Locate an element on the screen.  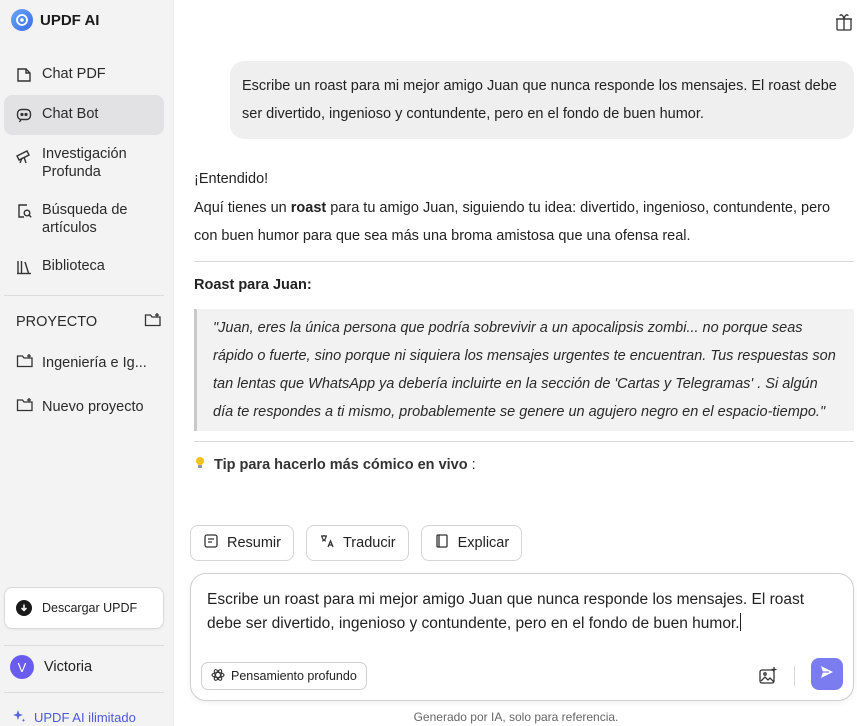
sidebar-item-library: Biblioteca is located at coordinates (84, 267).